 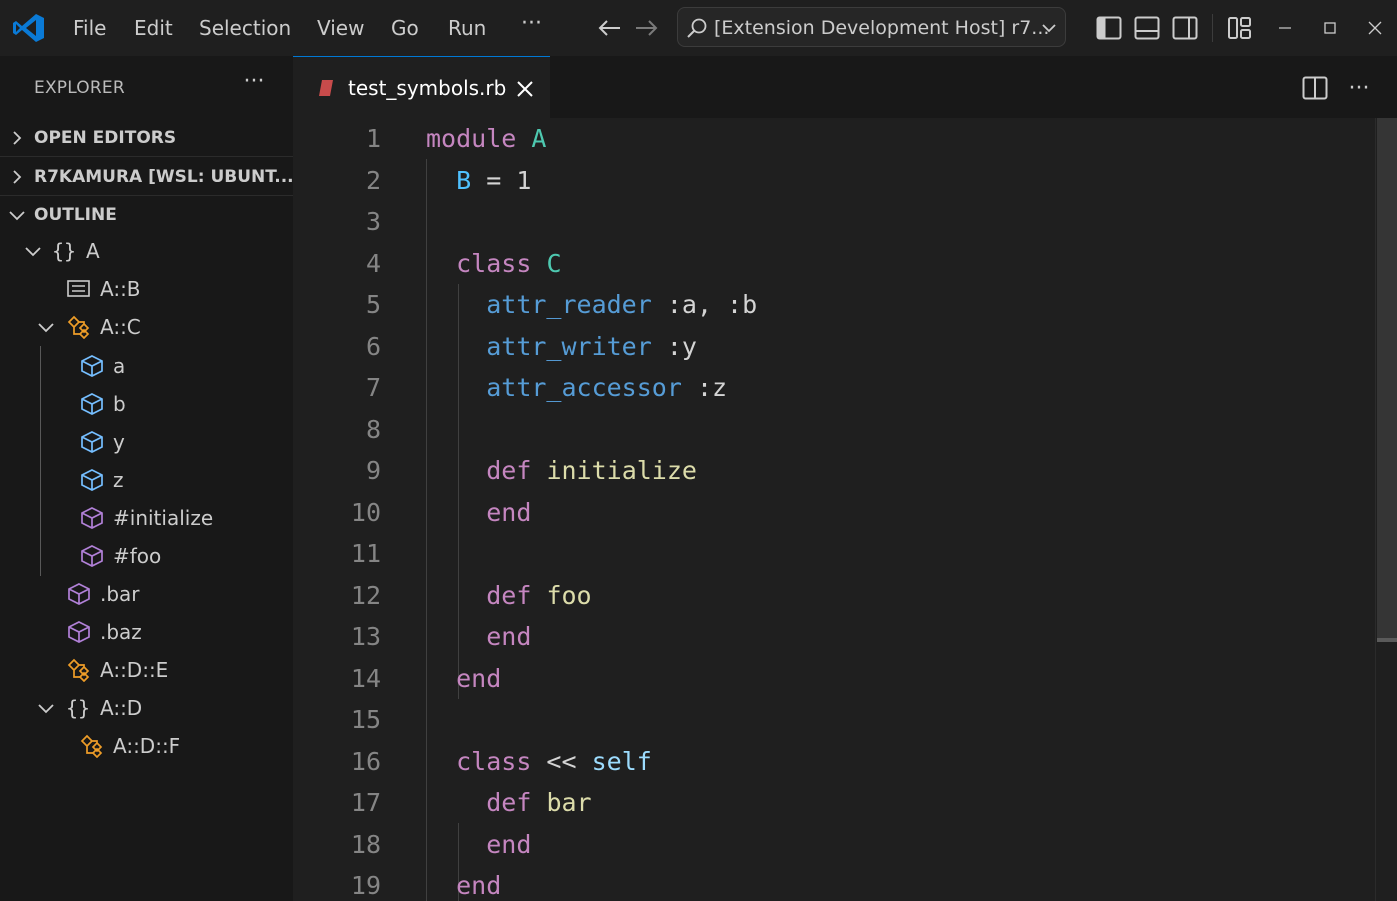 I want to click on code-token: :a, :b, so click(x=704, y=304).